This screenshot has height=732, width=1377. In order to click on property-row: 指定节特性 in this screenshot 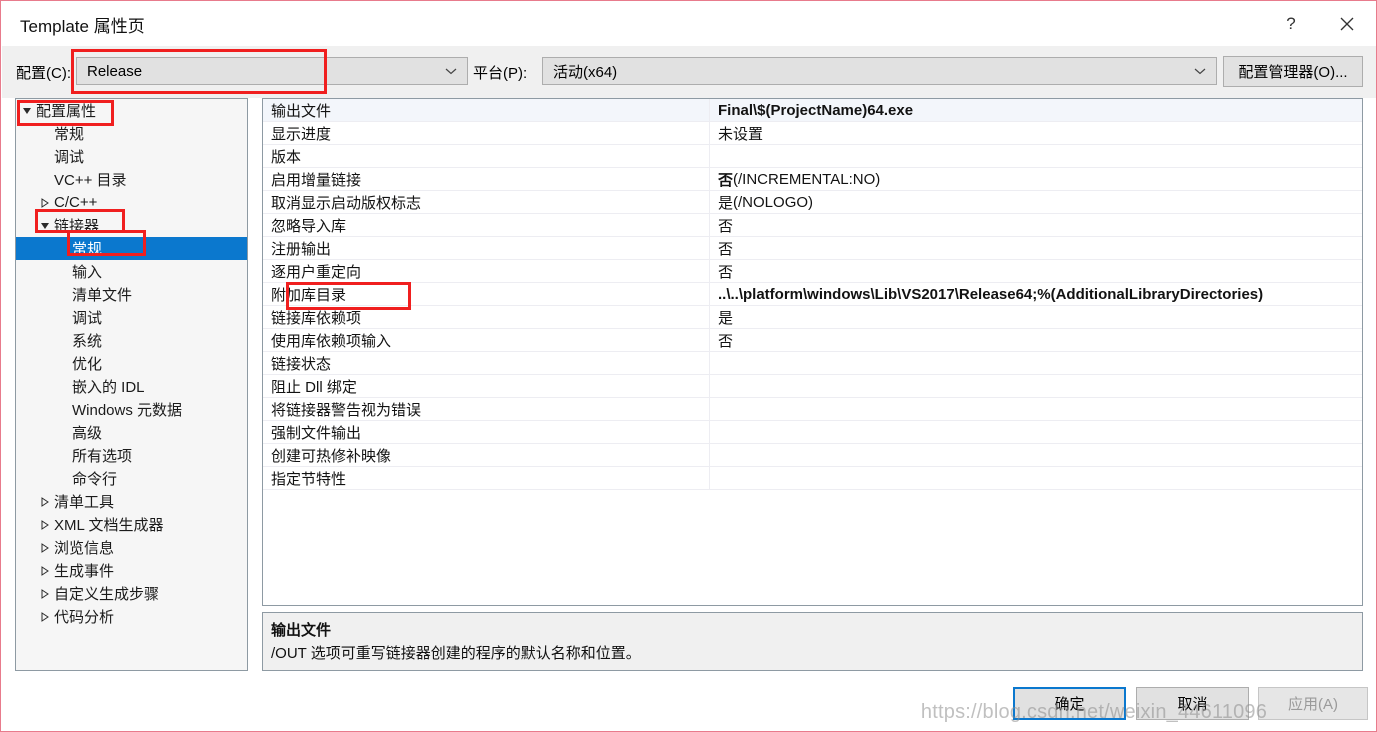, I will do `click(812, 478)`.